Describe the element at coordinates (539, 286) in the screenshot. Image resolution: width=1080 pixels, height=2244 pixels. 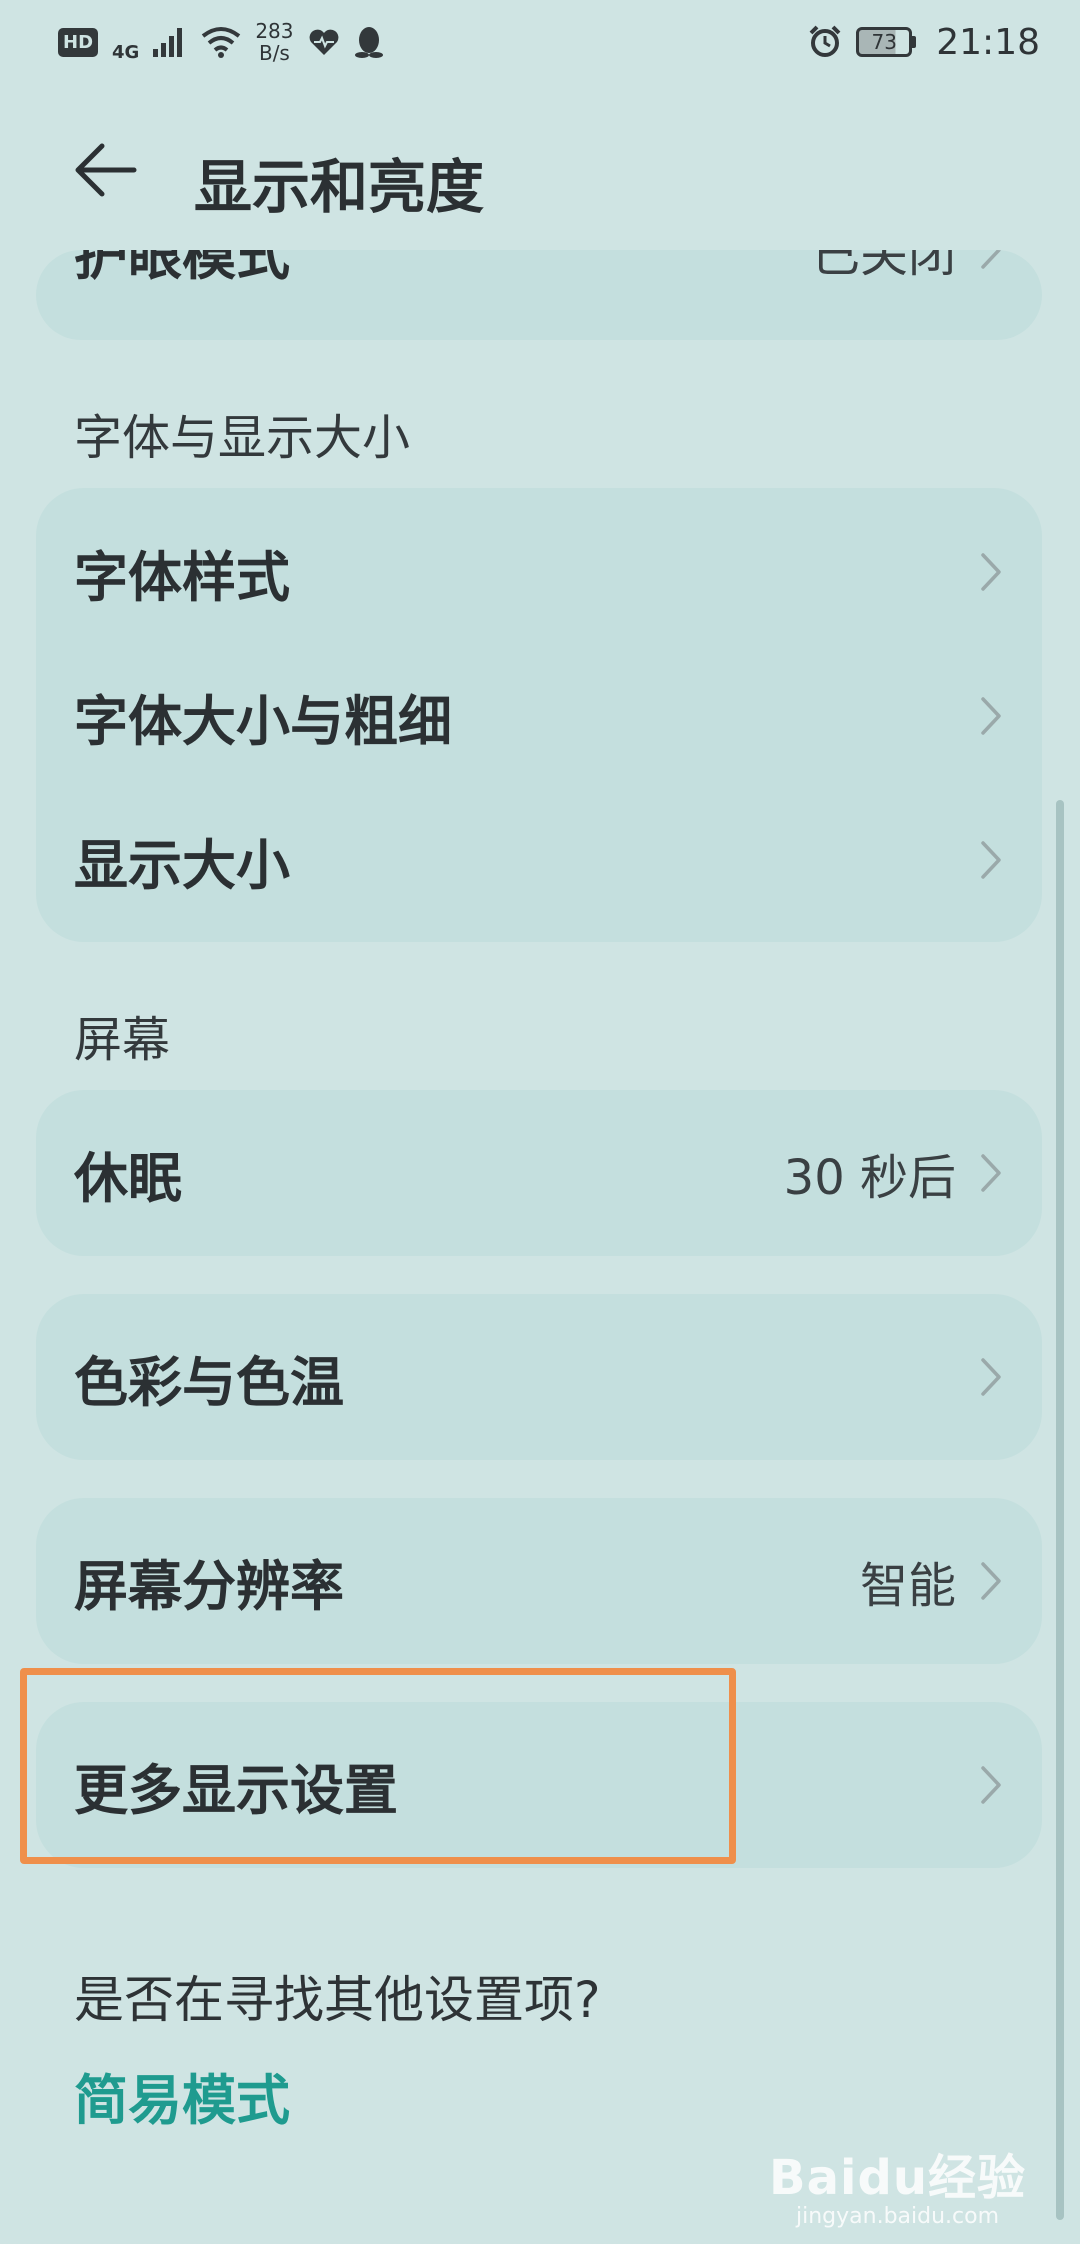
I see `eye-comfort-row: 护眼模式 已关闭` at that location.